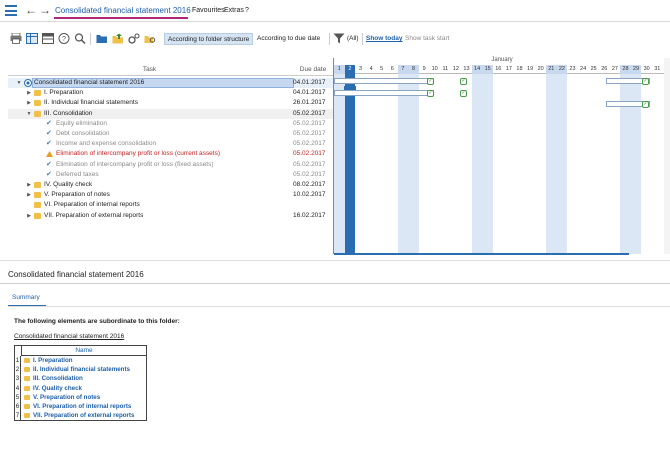 The height and width of the screenshot is (450, 670). I want to click on menu-help: ?, so click(247, 10).